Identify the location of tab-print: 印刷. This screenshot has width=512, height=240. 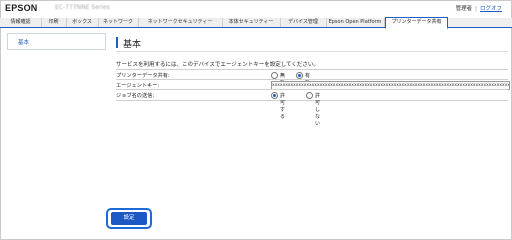
(54, 22).